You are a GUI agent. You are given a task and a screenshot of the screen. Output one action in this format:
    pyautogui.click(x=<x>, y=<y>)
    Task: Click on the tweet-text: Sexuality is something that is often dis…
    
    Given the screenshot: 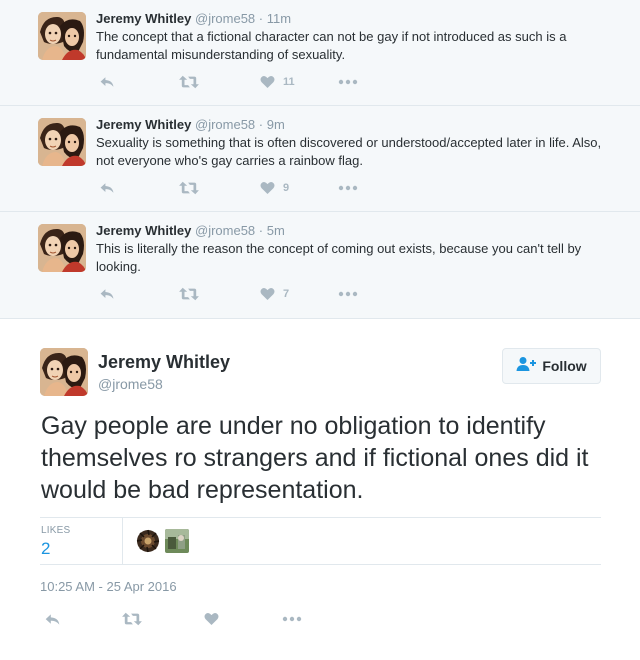 What is the action you would take?
    pyautogui.click(x=349, y=151)
    